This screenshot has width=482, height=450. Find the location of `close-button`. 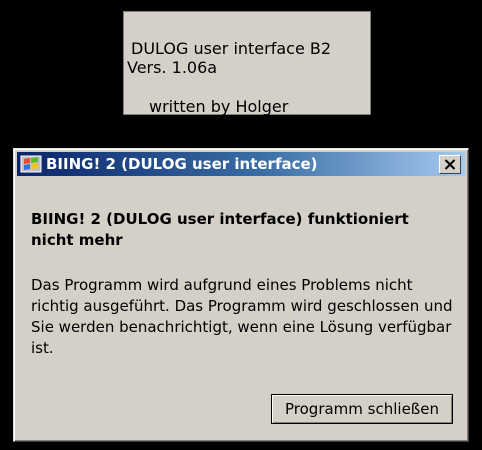

close-button is located at coordinates (450, 164).